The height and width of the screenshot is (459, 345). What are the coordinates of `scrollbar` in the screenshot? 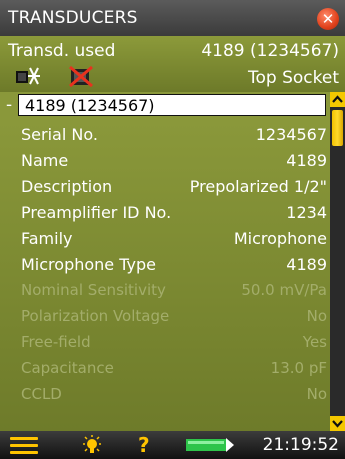 It's located at (337, 261).